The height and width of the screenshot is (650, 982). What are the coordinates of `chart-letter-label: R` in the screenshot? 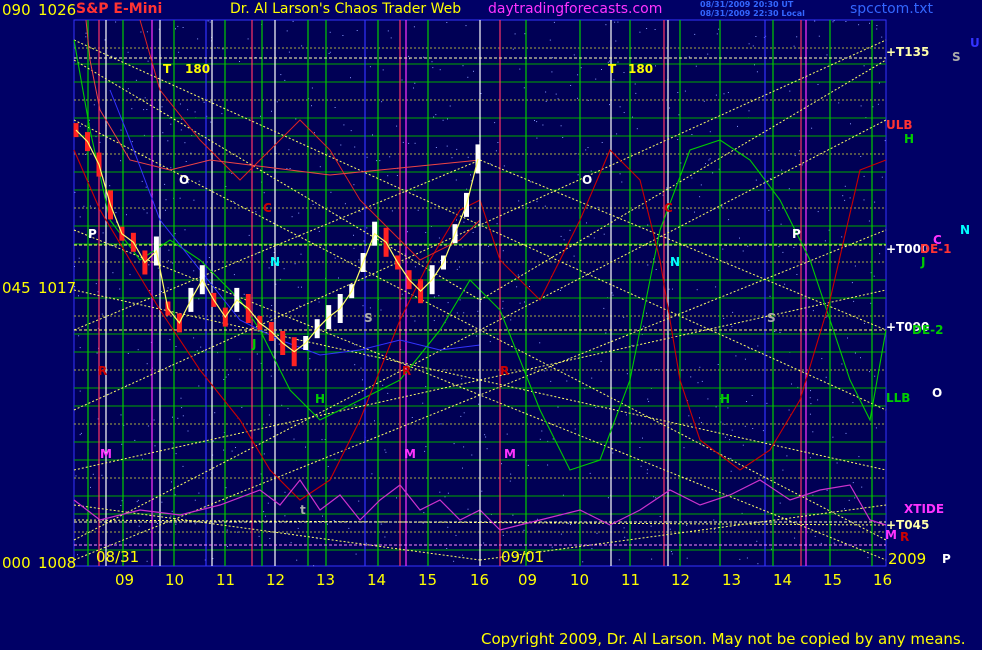 It's located at (504, 371).